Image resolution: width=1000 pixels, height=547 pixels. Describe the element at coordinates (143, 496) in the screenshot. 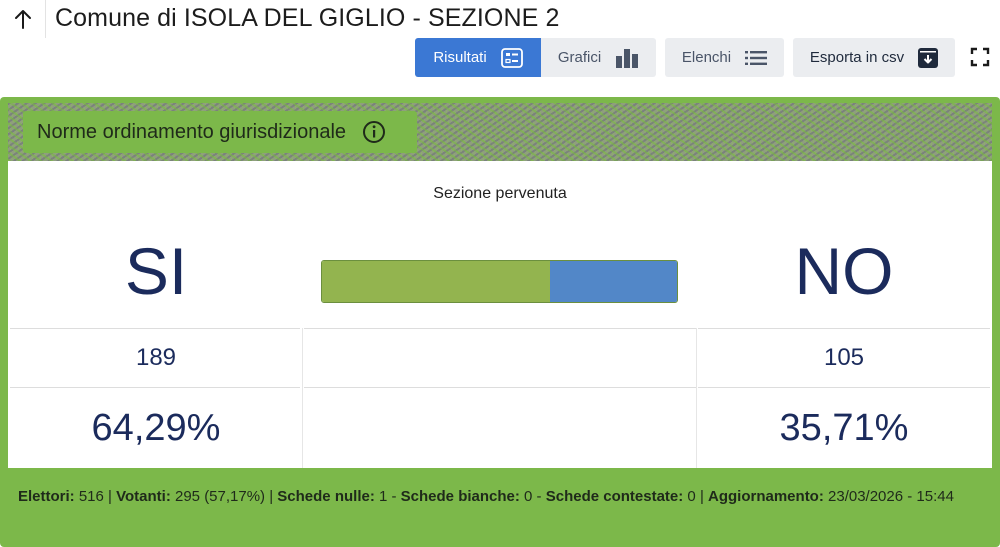

I see `votanti-label: Votanti:` at that location.